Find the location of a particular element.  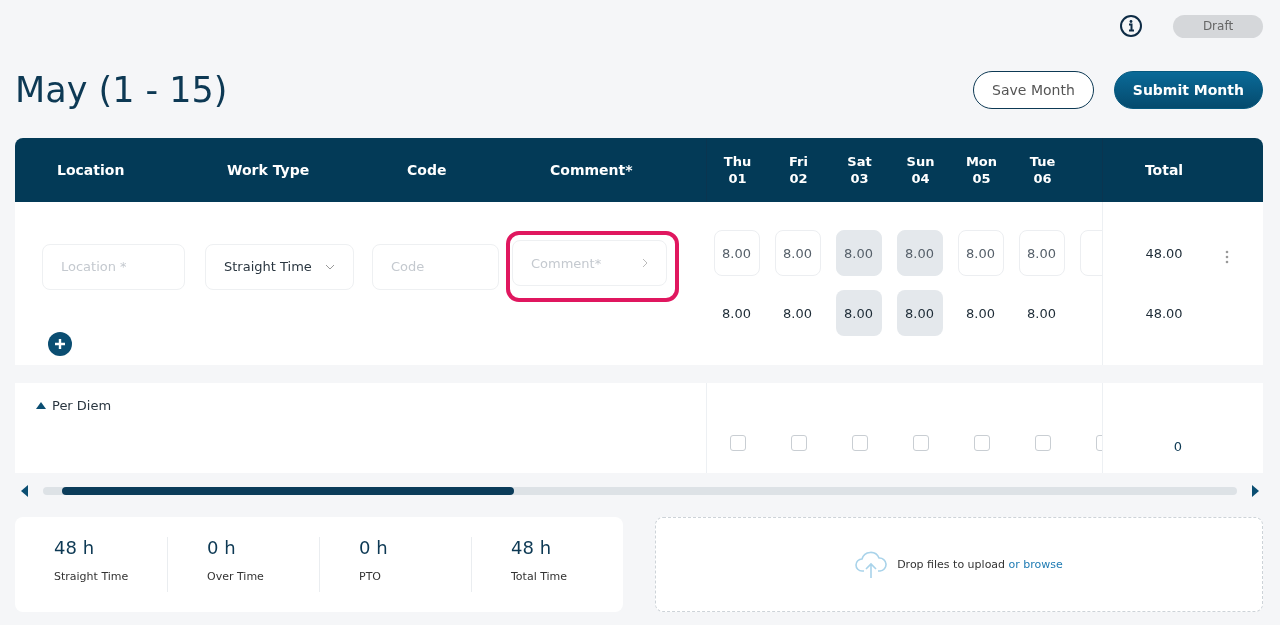

caret-up-icon is located at coordinates (41, 405).